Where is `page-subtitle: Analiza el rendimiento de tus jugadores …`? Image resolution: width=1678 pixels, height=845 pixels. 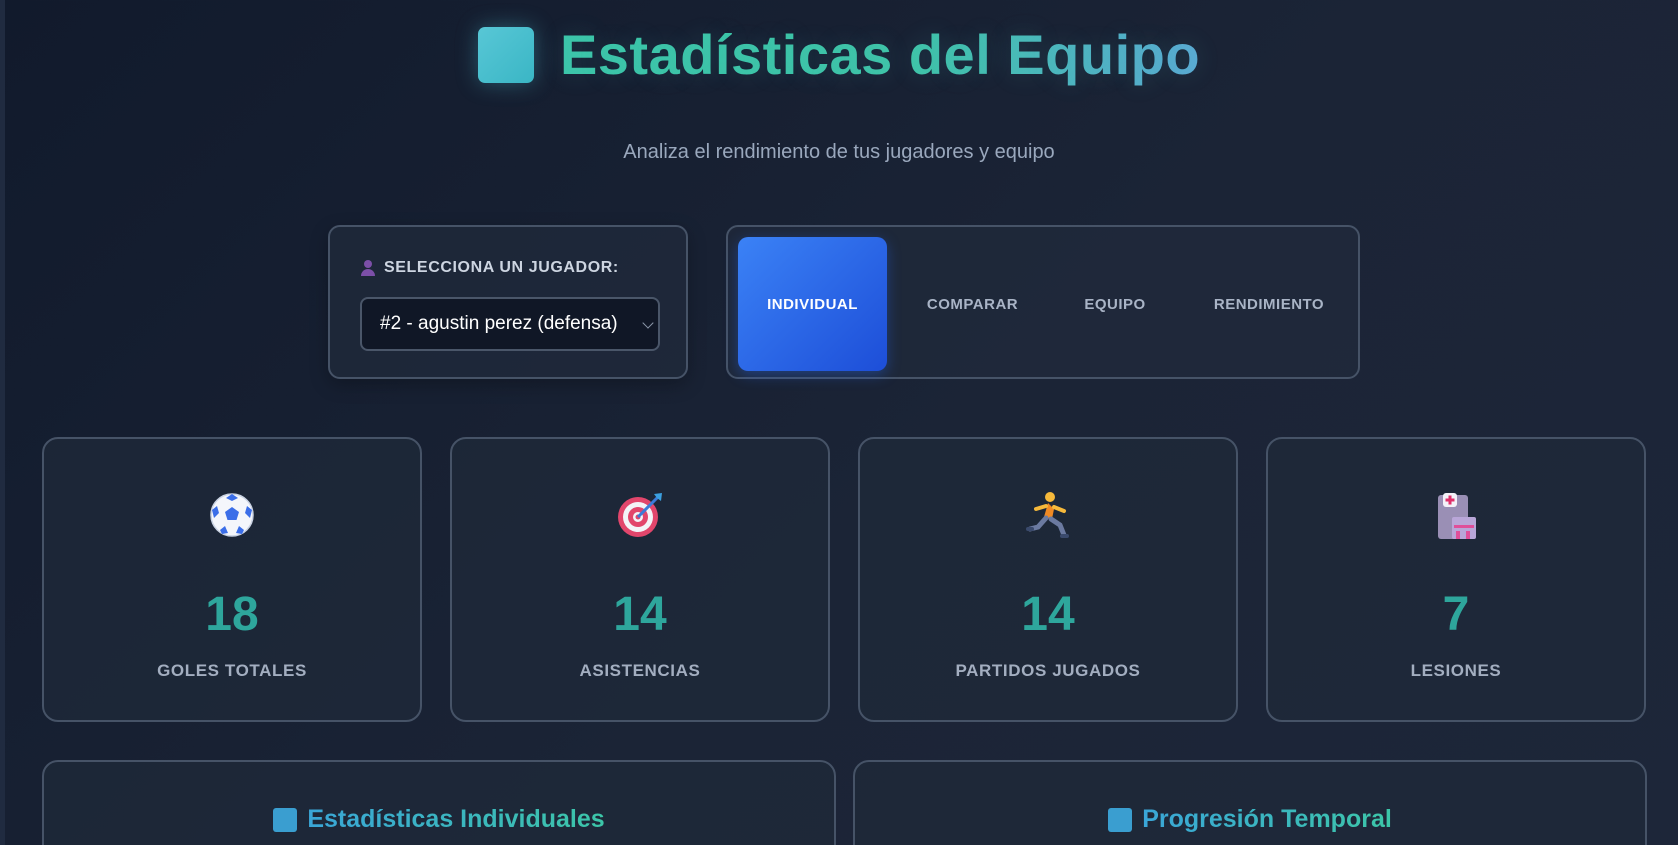
page-subtitle: Analiza el rendimiento de tus jugadores … is located at coordinates (839, 152).